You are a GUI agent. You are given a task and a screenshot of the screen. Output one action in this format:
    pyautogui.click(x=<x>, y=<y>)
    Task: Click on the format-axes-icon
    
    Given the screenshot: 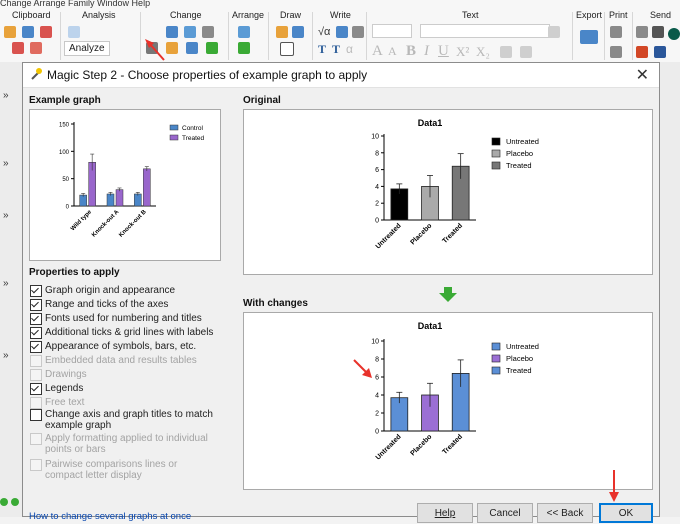 What is the action you would take?
    pyautogui.click(x=192, y=48)
    